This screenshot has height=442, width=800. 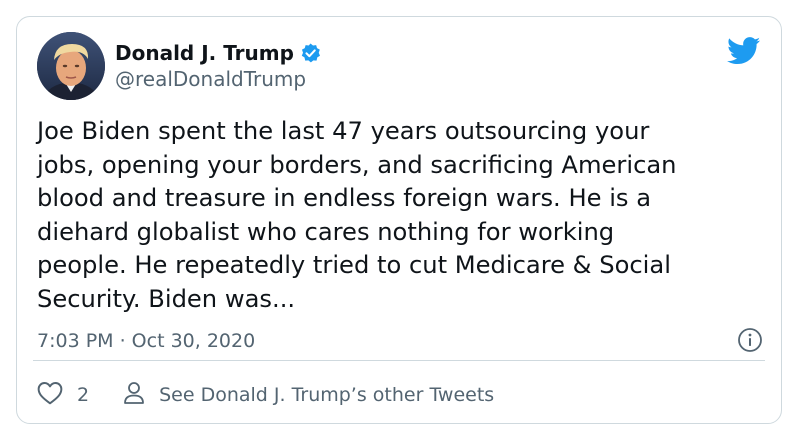 I want to click on like-count: 2, so click(x=83, y=395).